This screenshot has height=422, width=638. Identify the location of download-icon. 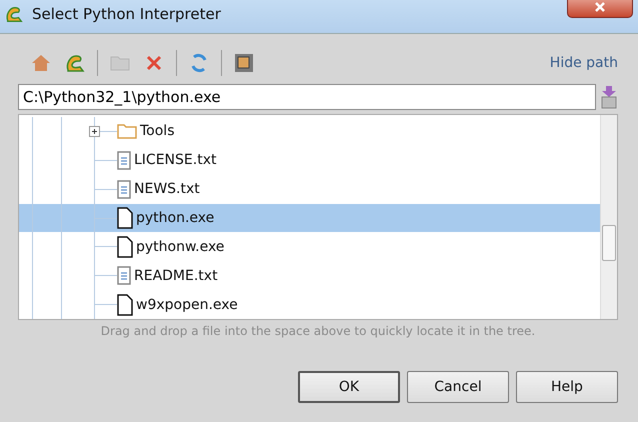
(609, 97).